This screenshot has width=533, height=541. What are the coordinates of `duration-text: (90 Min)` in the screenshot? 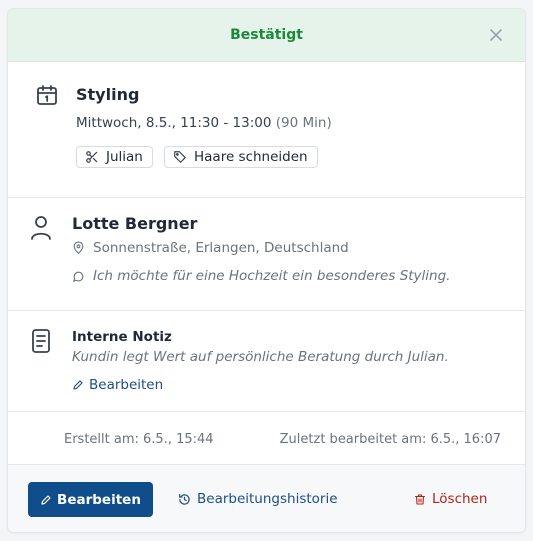 It's located at (303, 123).